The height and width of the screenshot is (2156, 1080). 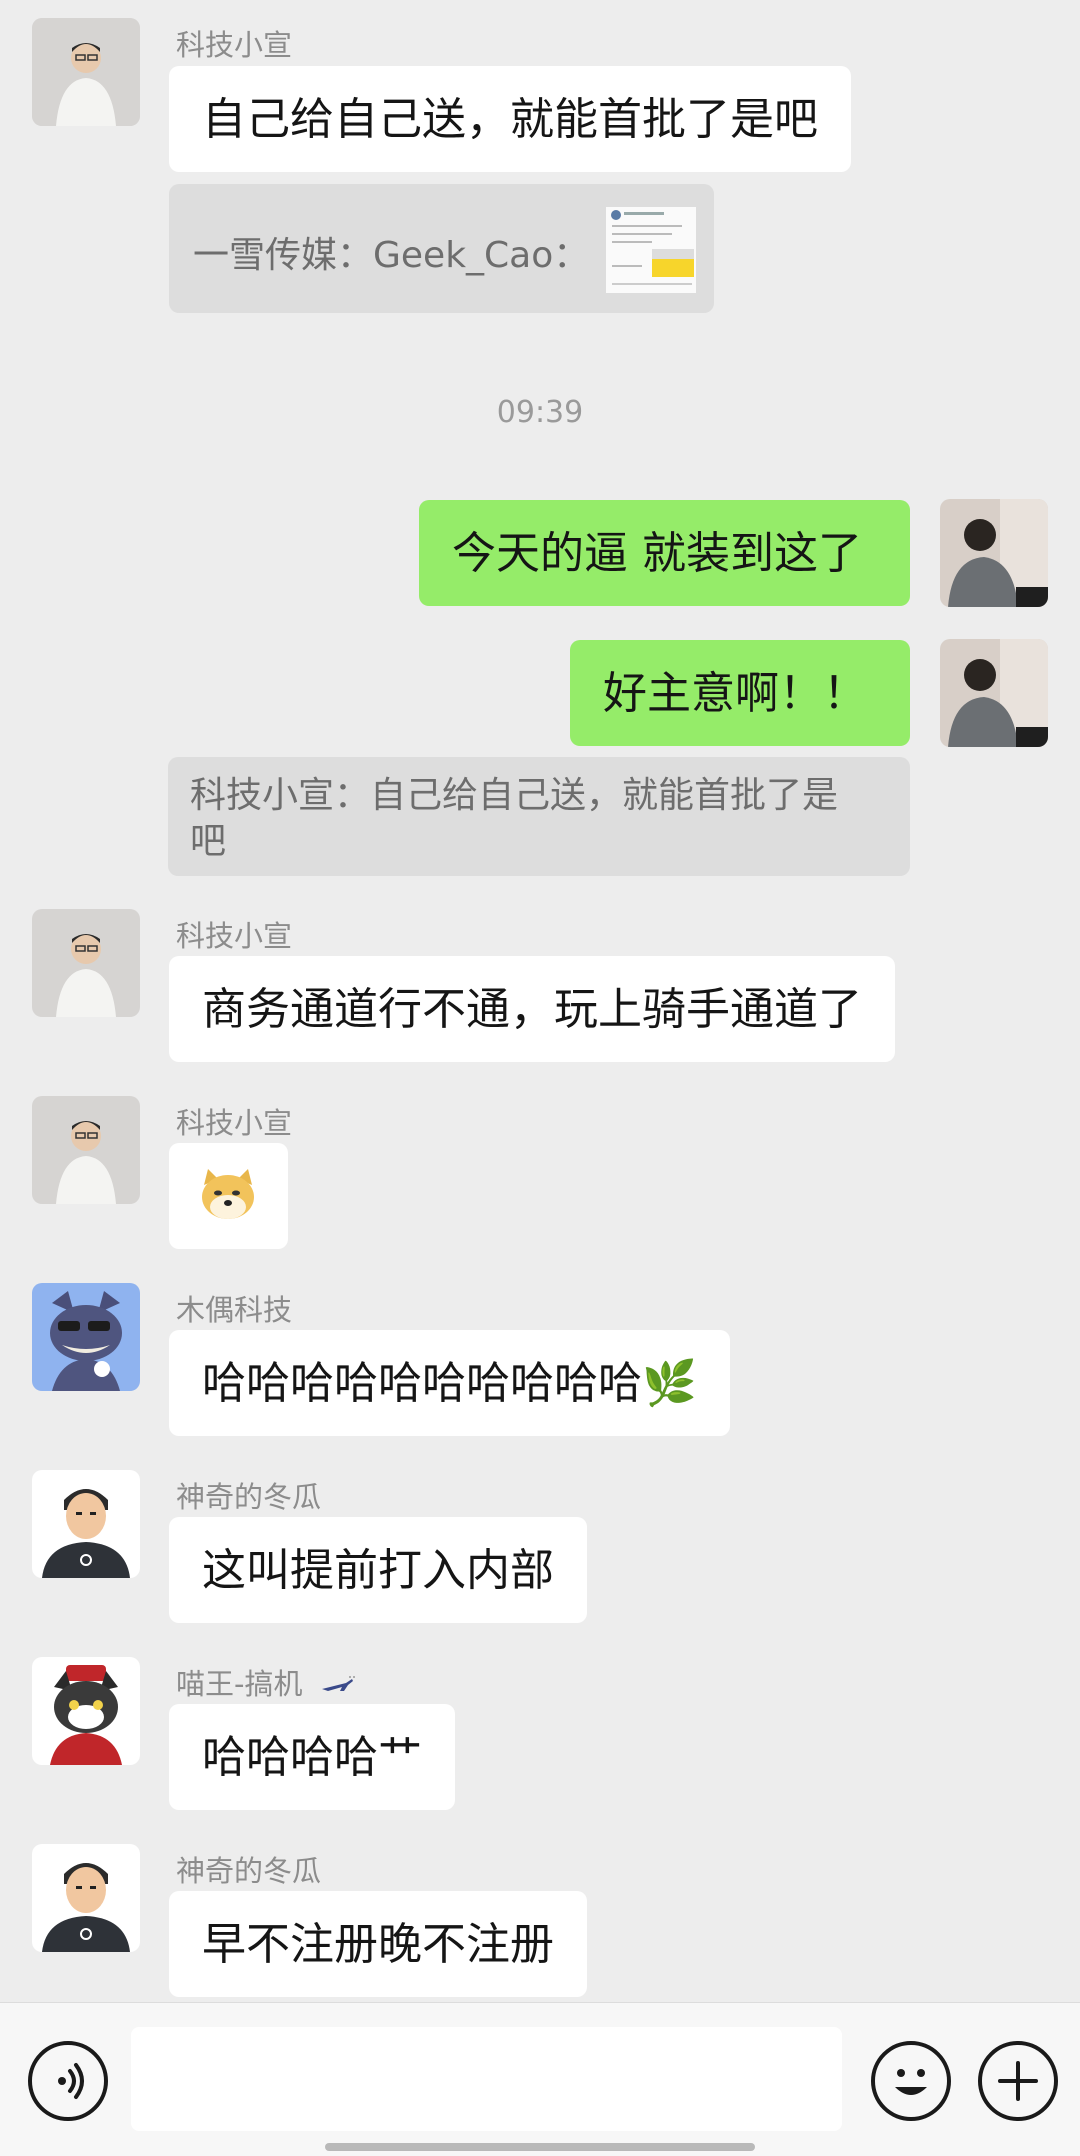 I want to click on message-input, so click(x=486, y=2079).